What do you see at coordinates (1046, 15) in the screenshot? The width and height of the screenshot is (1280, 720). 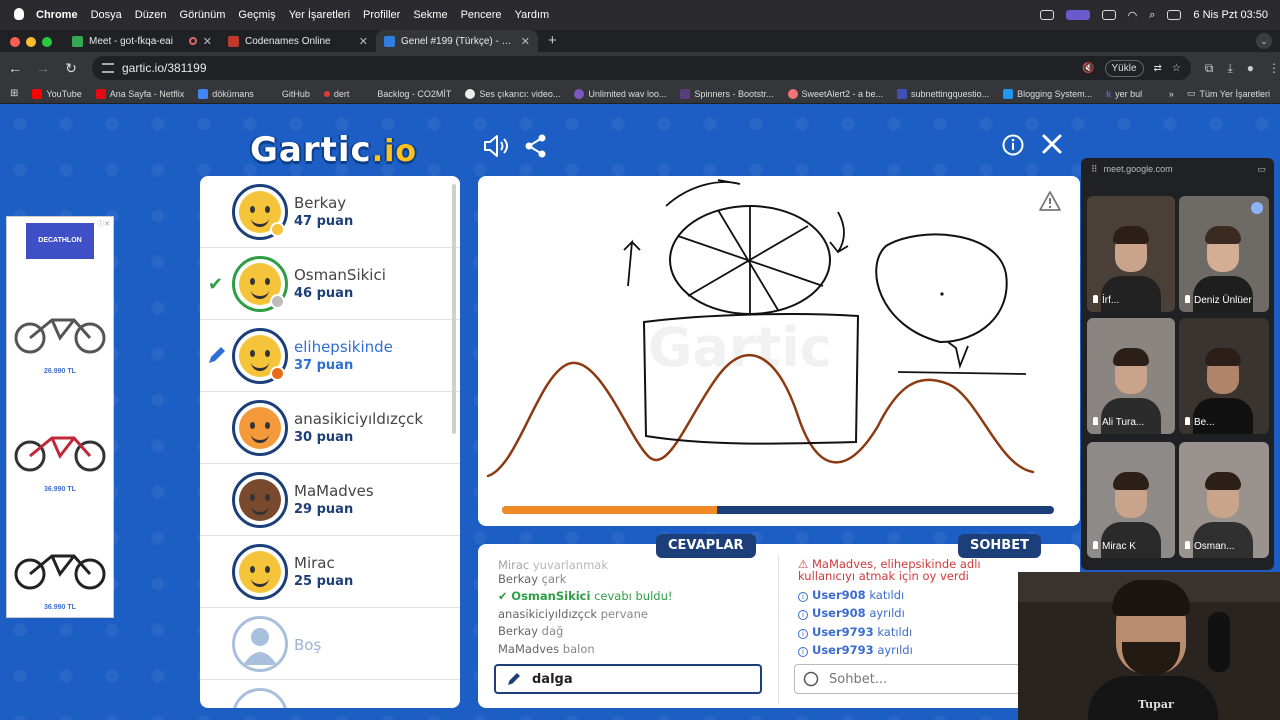 I see `screen-share-icon` at bounding box center [1046, 15].